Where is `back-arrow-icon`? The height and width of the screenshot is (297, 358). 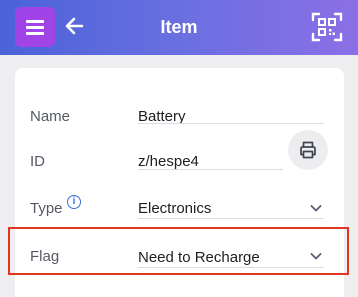
back-arrow-icon is located at coordinates (74, 26).